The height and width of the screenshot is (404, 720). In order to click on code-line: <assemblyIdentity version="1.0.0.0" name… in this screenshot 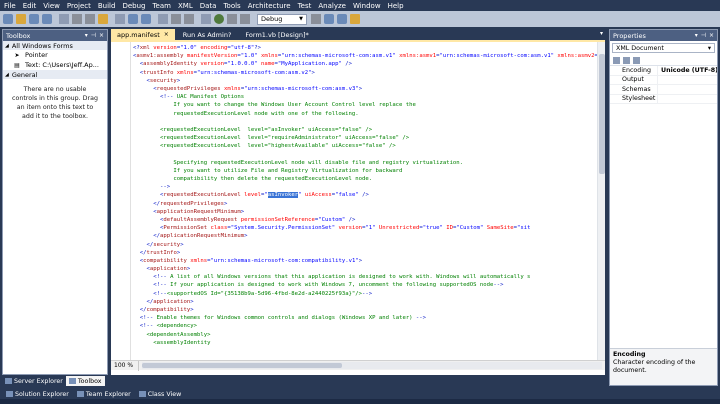, I will do `click(367, 64)`.